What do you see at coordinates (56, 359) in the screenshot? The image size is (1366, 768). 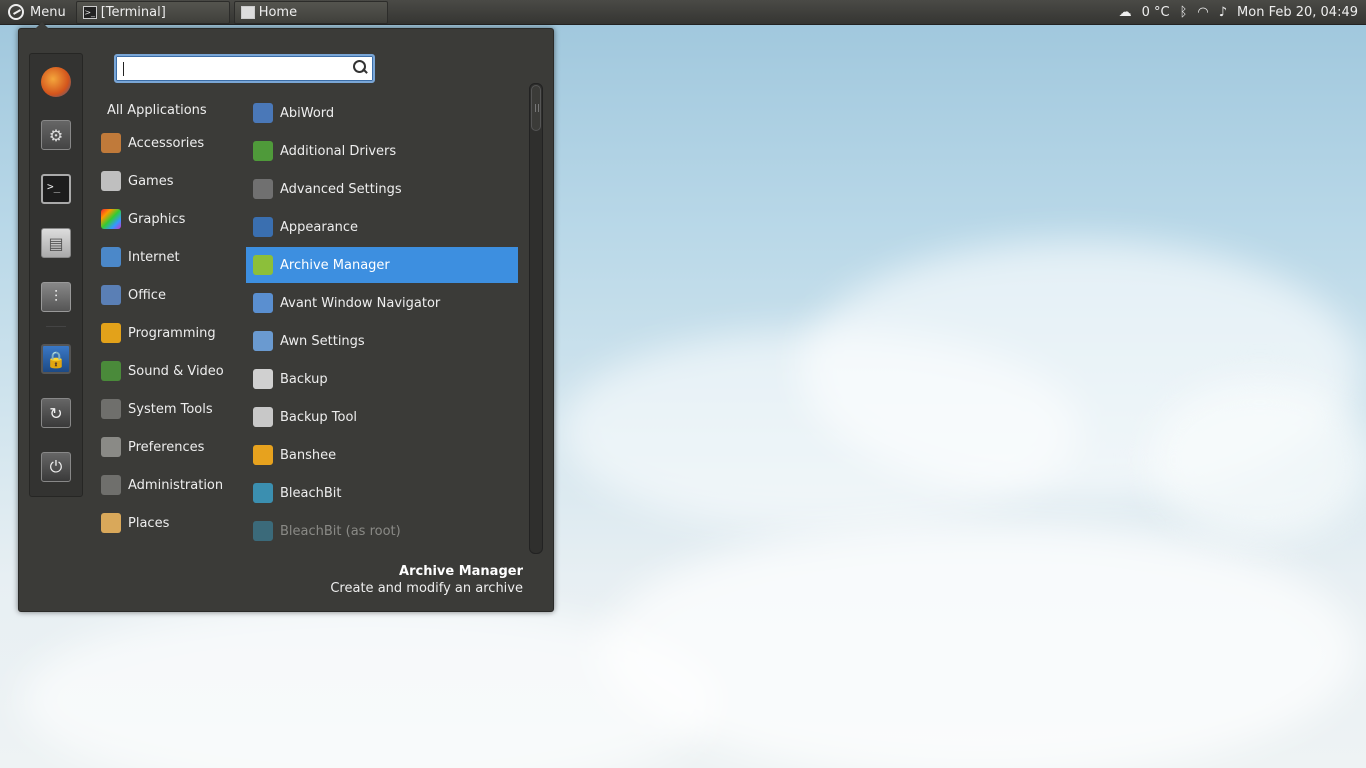 I see `lock-screen-icon: 🔒` at bounding box center [56, 359].